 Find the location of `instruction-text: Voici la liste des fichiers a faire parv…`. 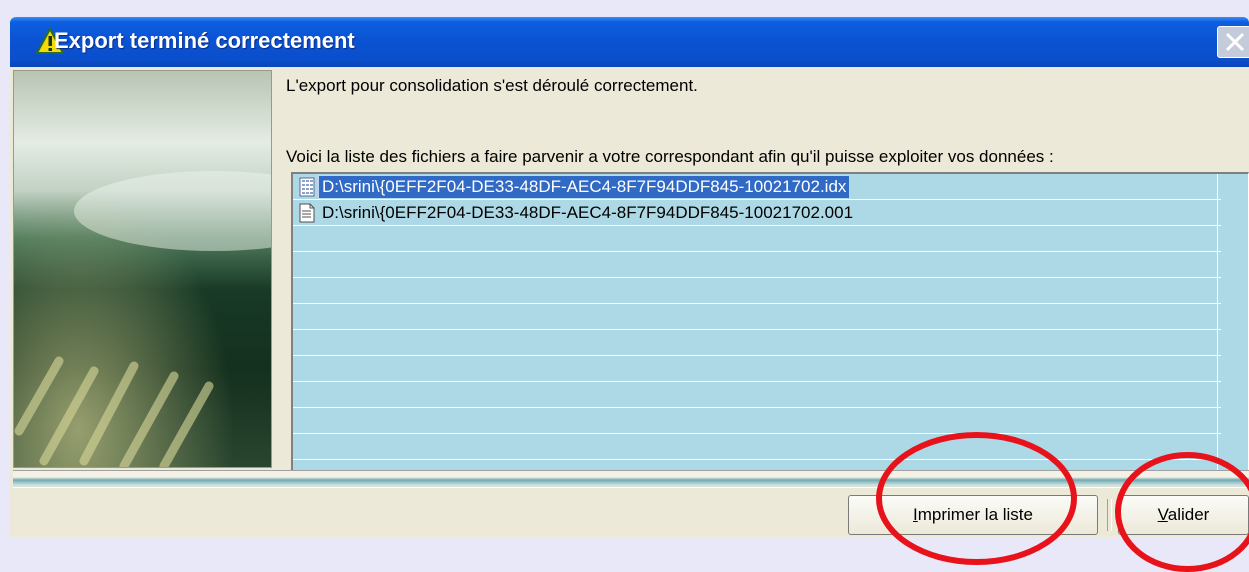

instruction-text: Voici la liste des fichiers a faire parv… is located at coordinates (670, 156).